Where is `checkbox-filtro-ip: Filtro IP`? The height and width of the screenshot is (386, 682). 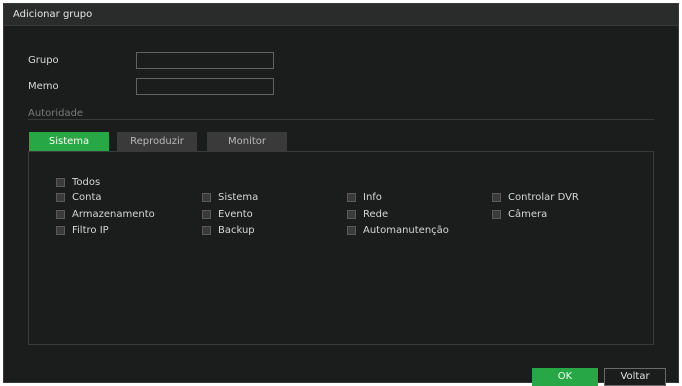
checkbox-filtro-ip: Filtro IP is located at coordinates (82, 230).